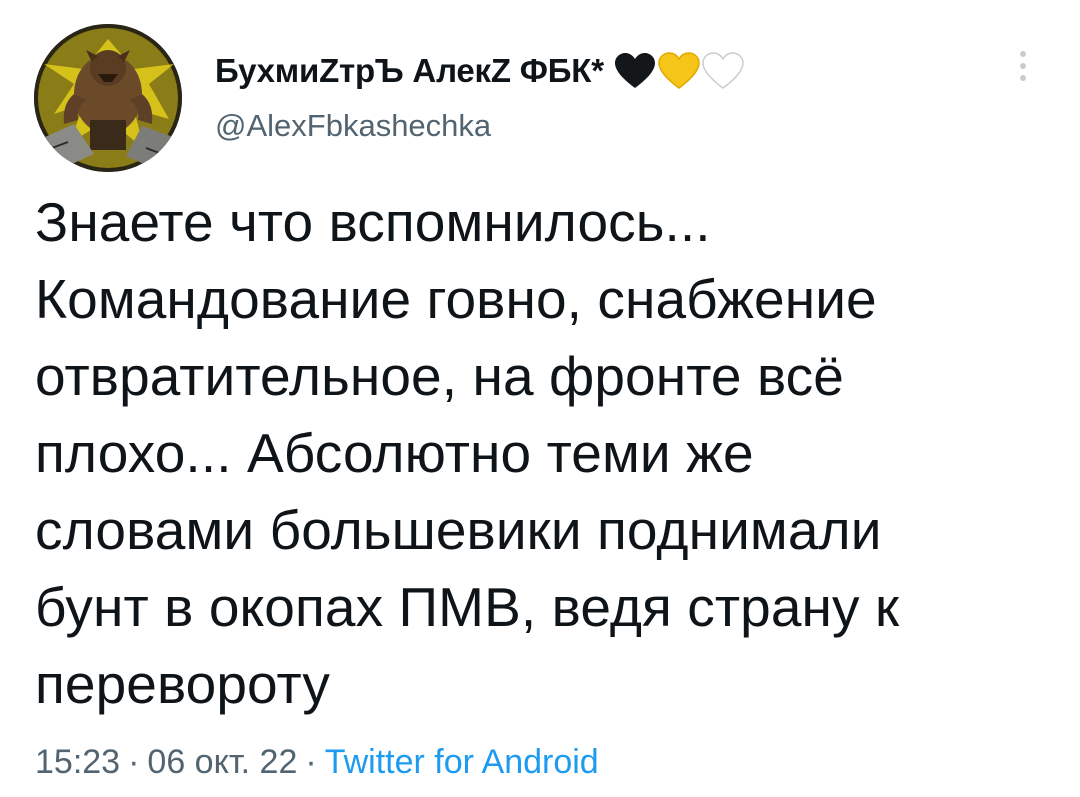  What do you see at coordinates (353, 126) in the screenshot?
I see `username: @AlexFbkashechka` at bounding box center [353, 126].